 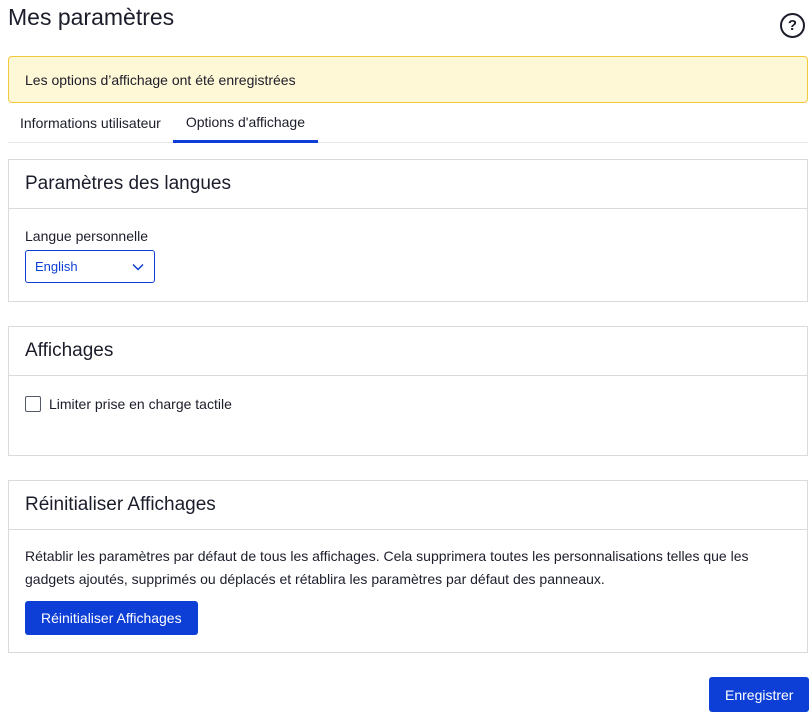 What do you see at coordinates (759, 694) in the screenshot?
I see `save-button: Enregistrer` at bounding box center [759, 694].